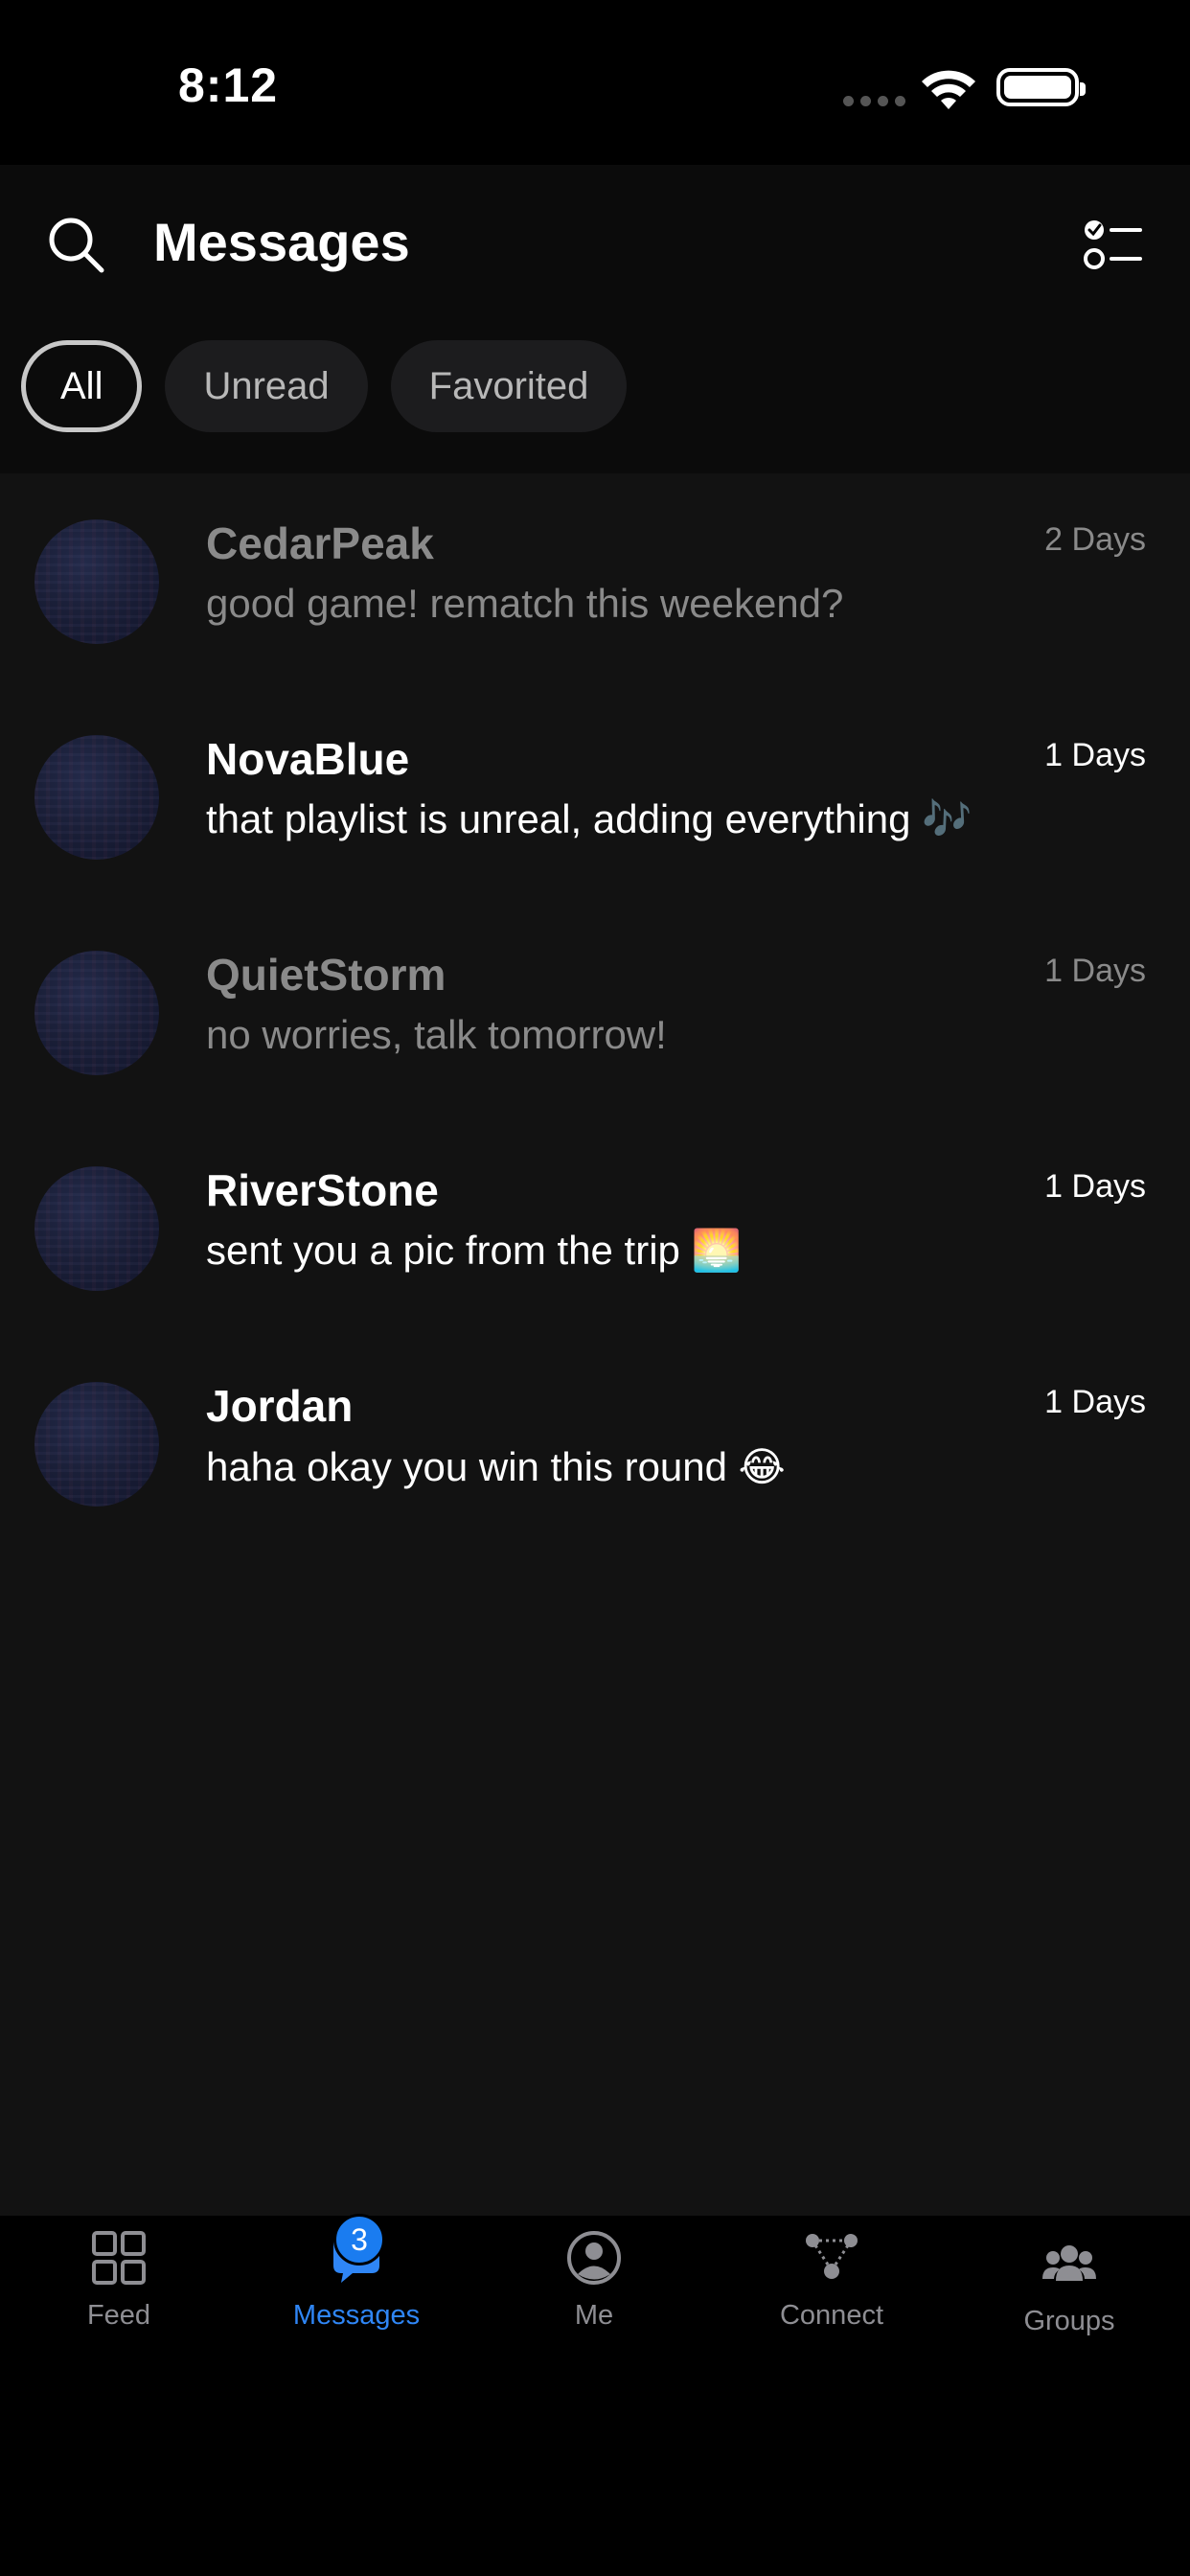  Describe the element at coordinates (229, 85) in the screenshot. I see `status-time: 8:12` at that location.